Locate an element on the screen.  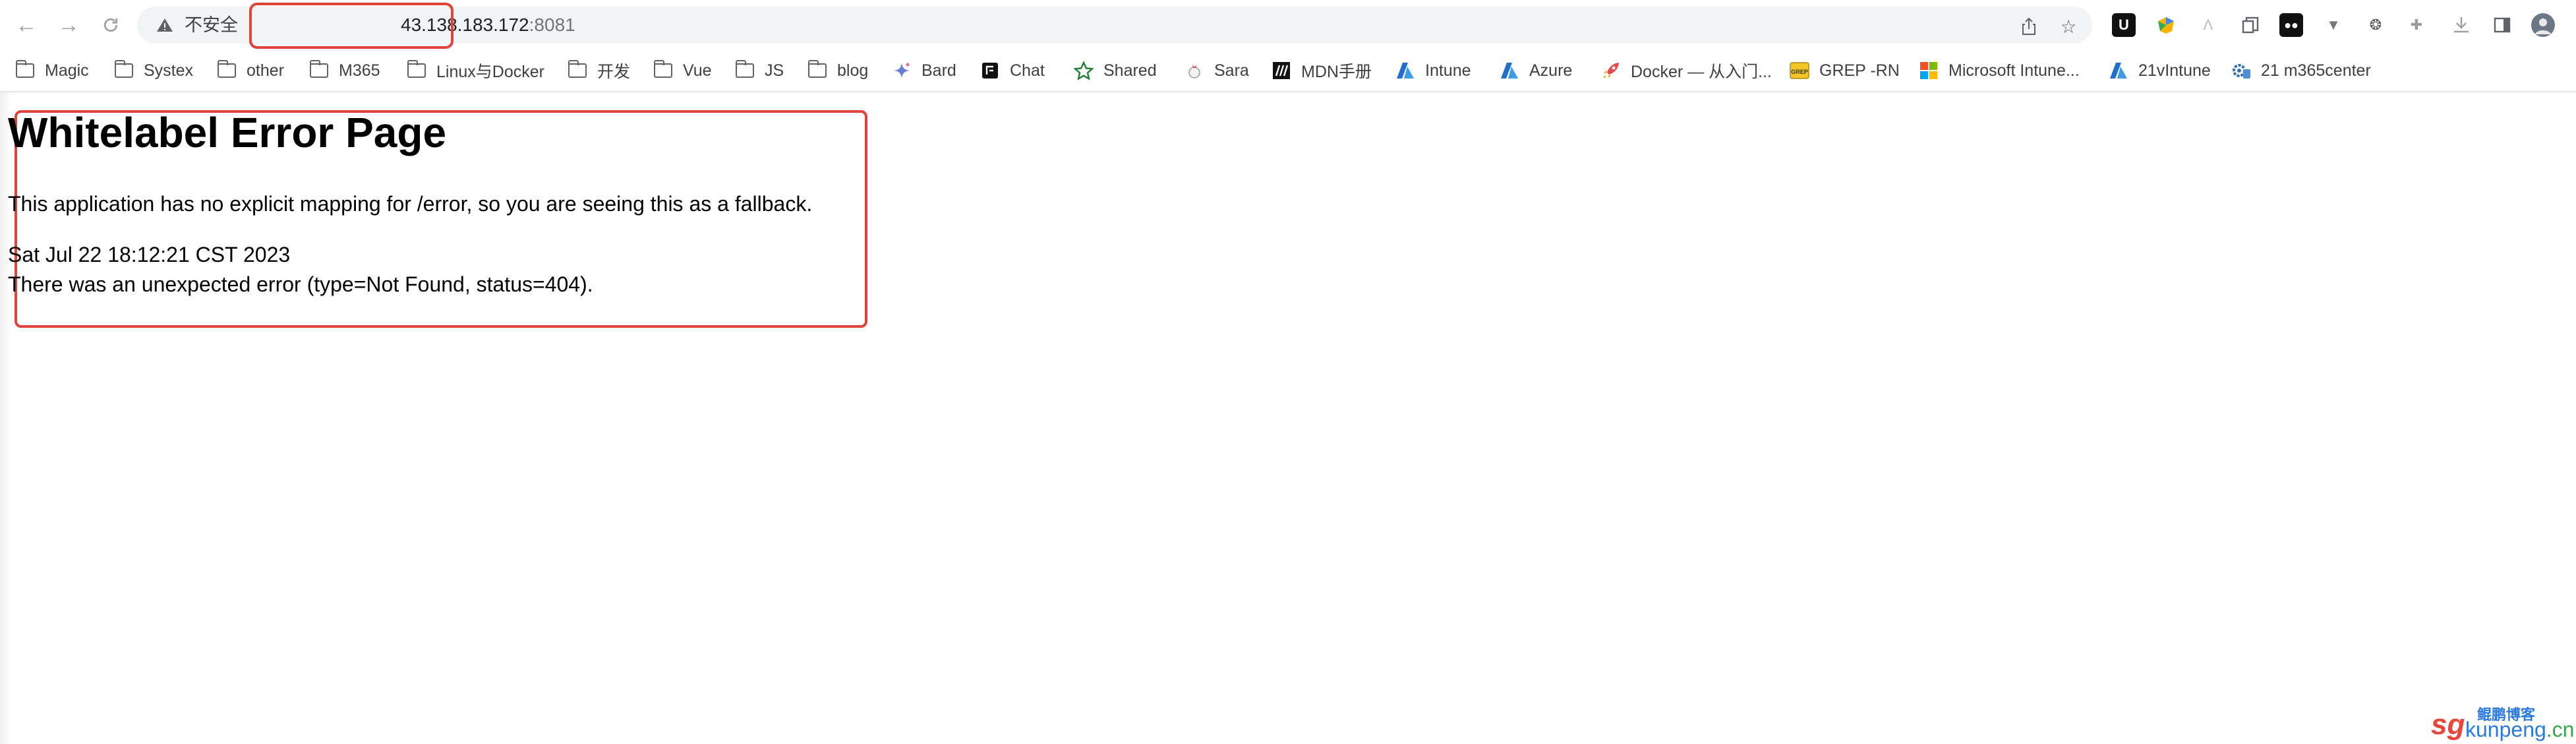
profile-avatar is located at coordinates (2543, 25).